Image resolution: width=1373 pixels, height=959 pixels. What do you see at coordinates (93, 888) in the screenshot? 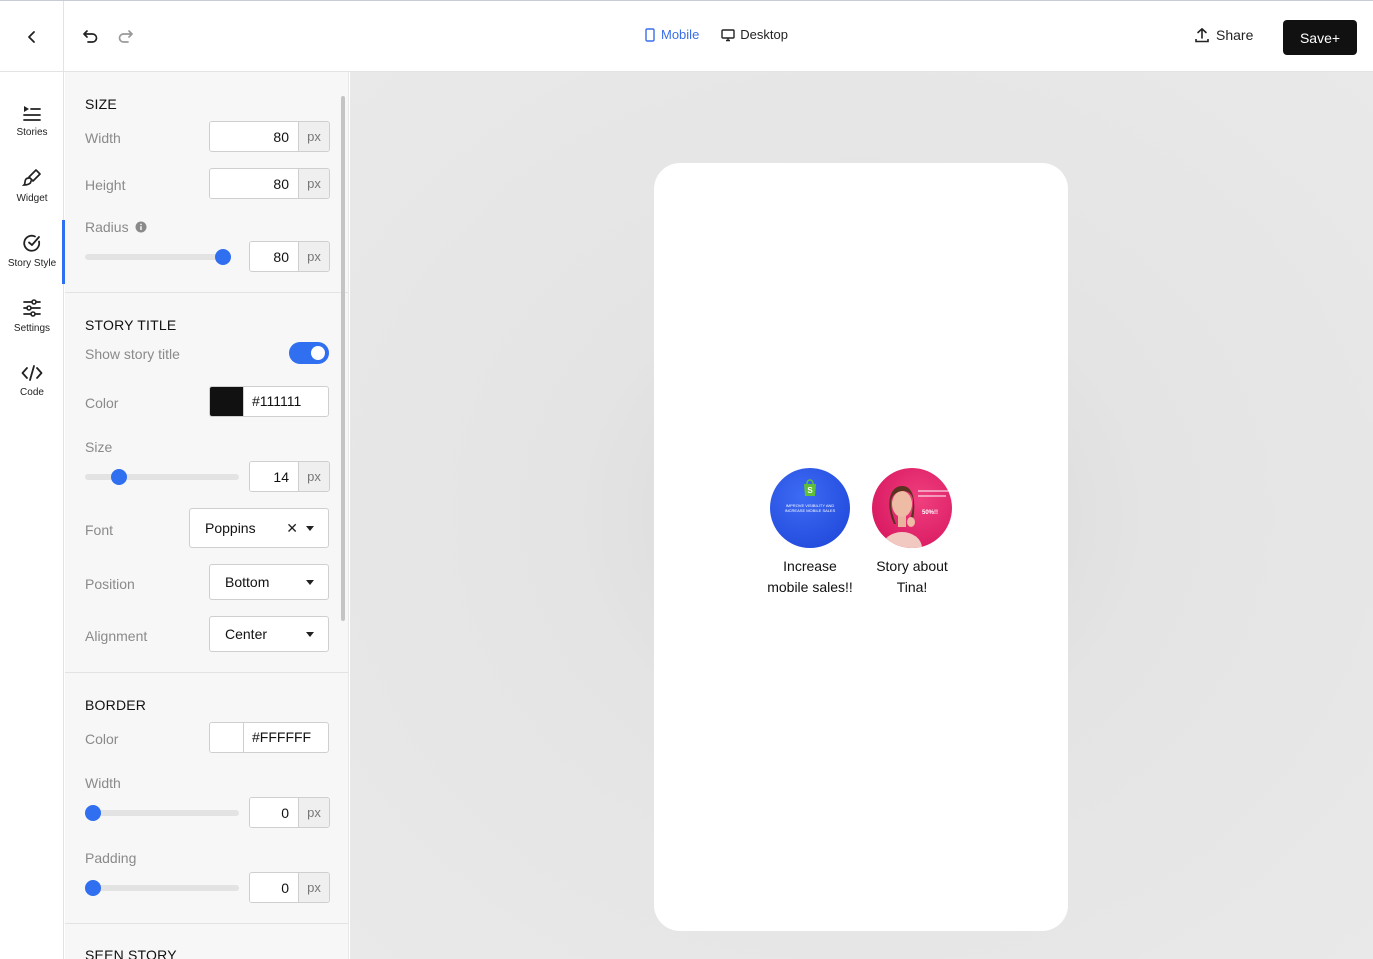
I see `padding-slider-thumb` at bounding box center [93, 888].